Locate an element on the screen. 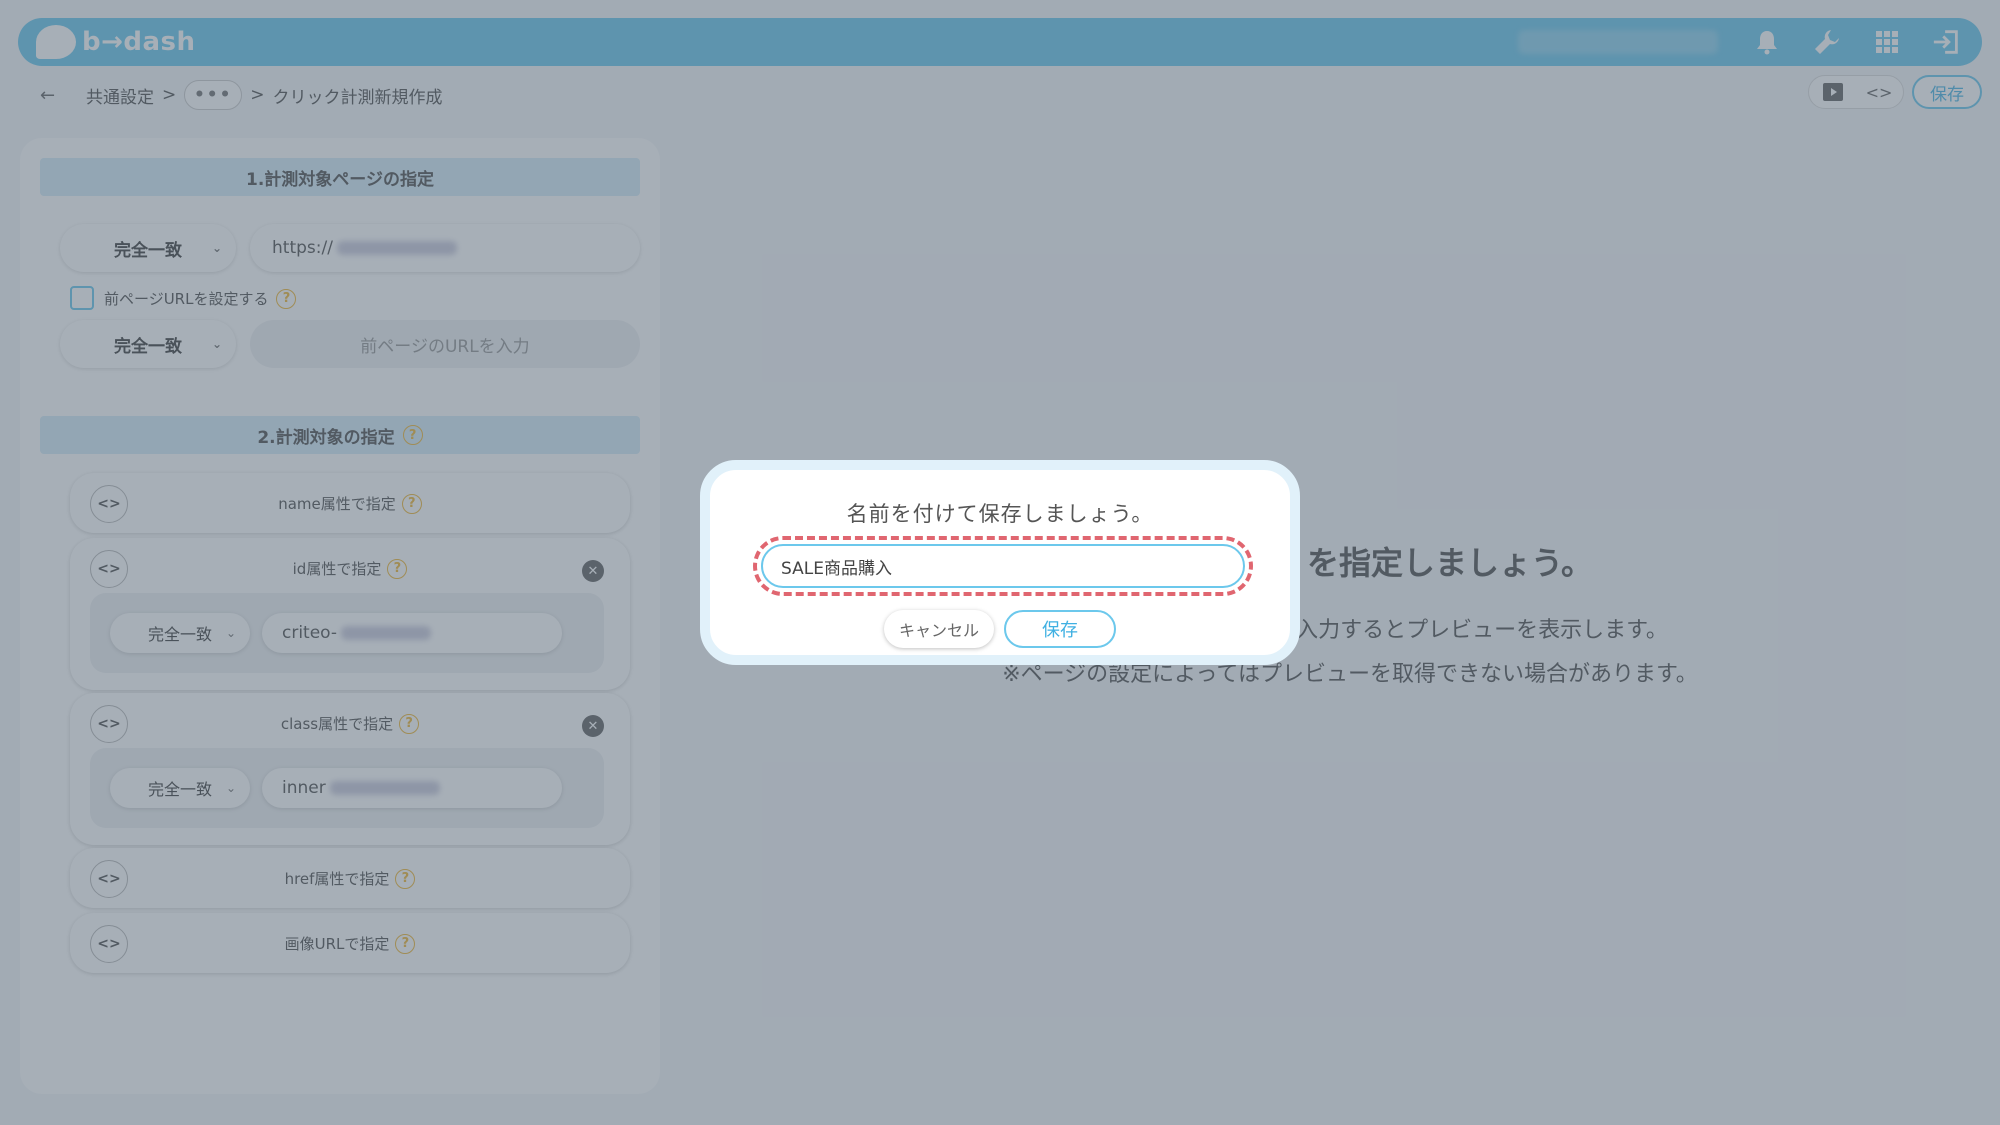 The image size is (2000, 1125). save-name-dialog: 名前を付けて保存しましょう。 キャンセル 保存 is located at coordinates (1000, 562).